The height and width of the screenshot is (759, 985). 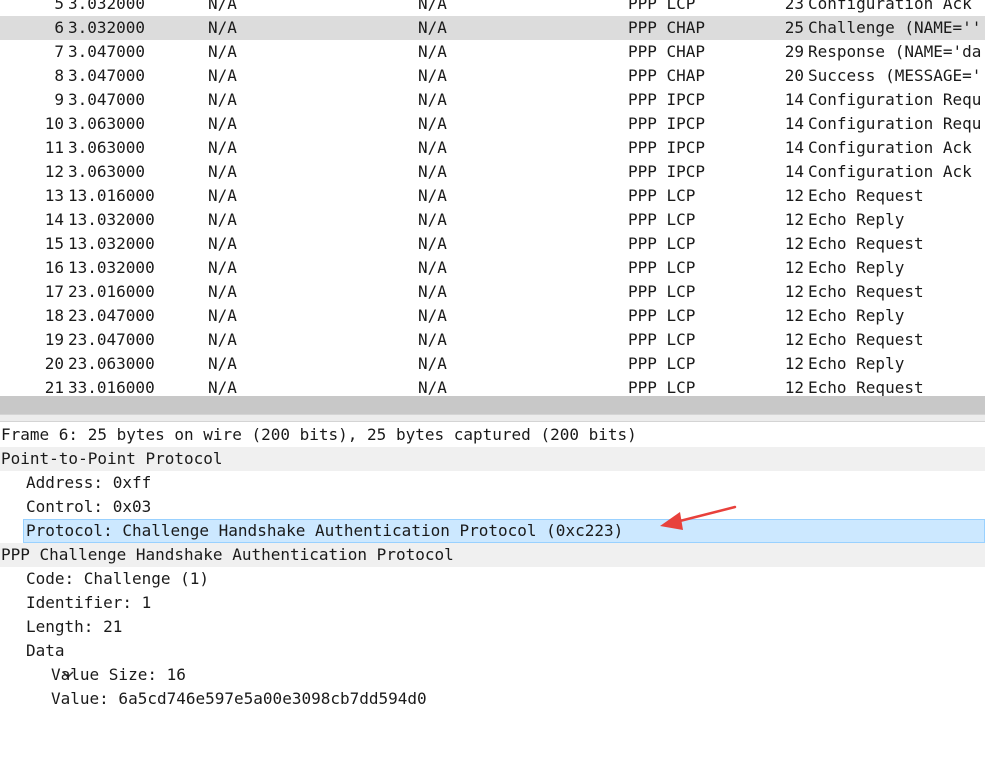 What do you see at coordinates (794, 51) in the screenshot?
I see `packet-len-cell: 29` at bounding box center [794, 51].